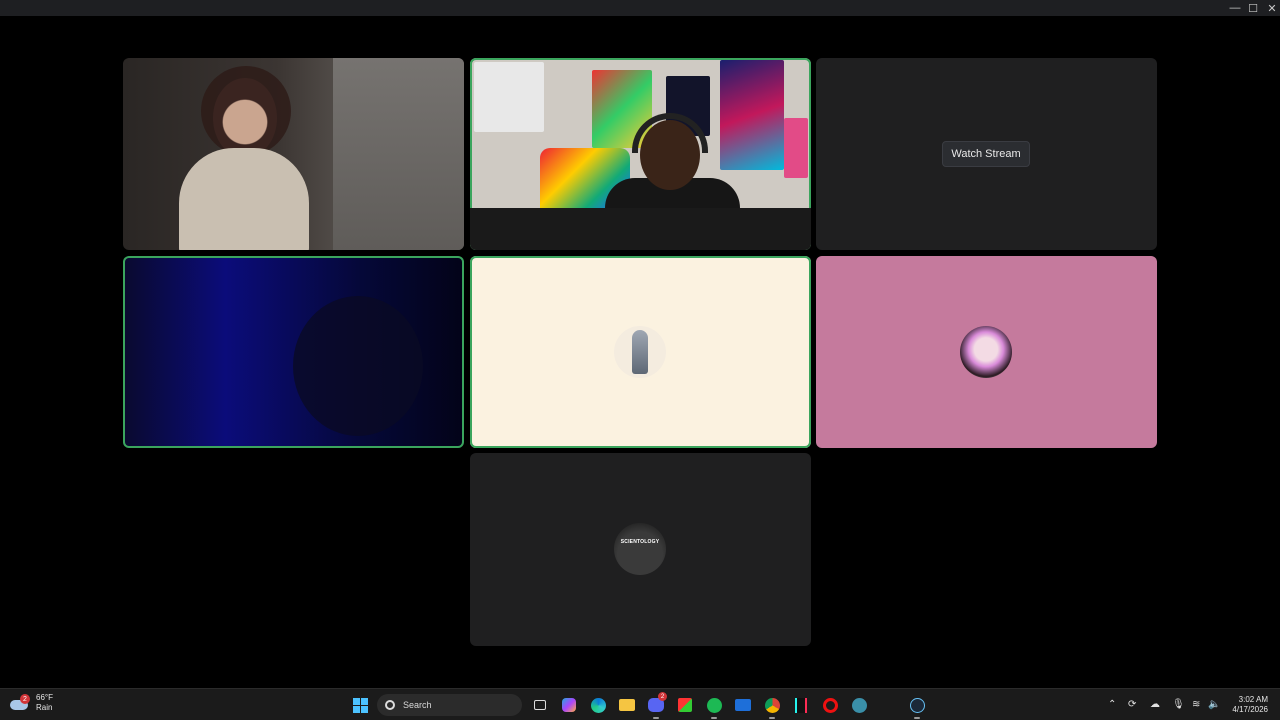 This screenshot has width=1280, height=720. I want to click on rain-cloud-icon: 2, so click(20, 703).